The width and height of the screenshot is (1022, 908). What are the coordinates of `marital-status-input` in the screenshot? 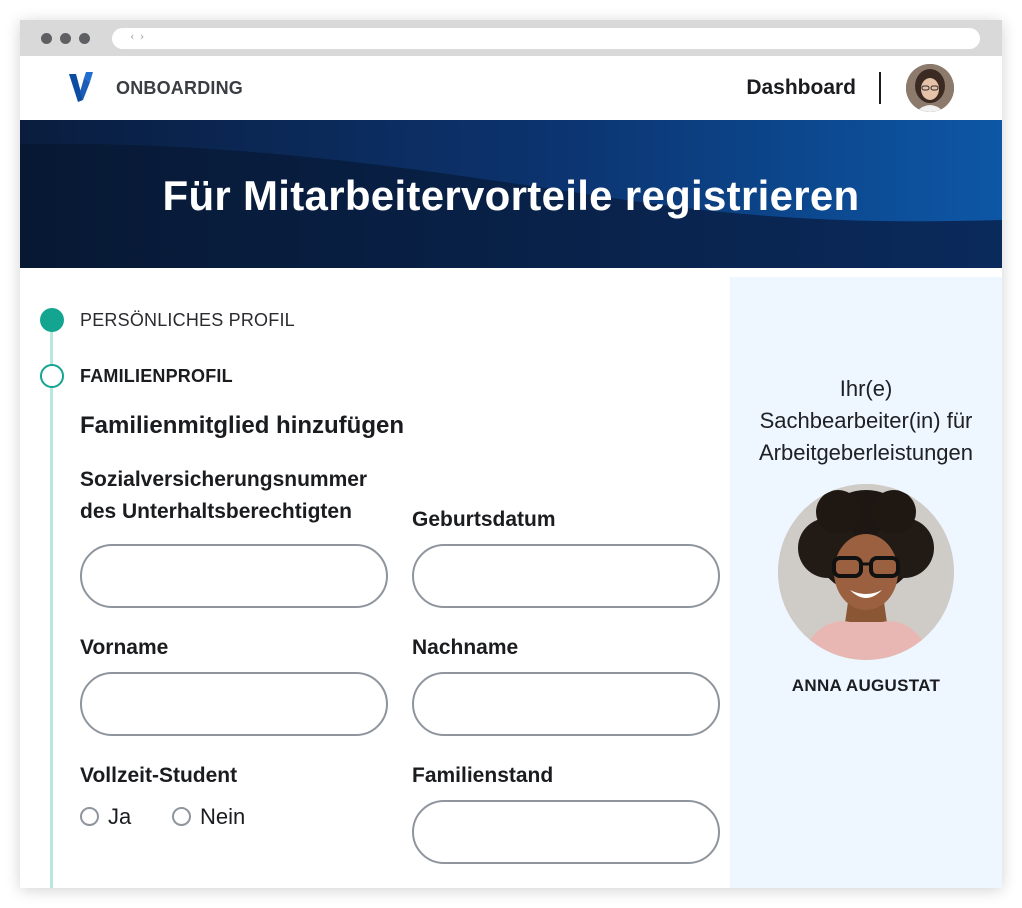 It's located at (566, 832).